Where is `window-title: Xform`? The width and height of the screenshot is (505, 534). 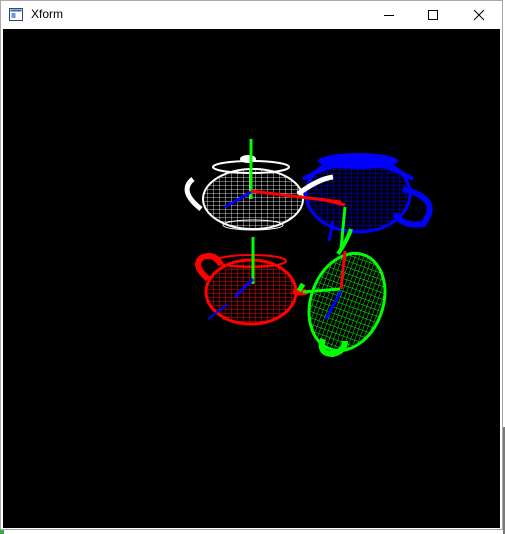
window-title: Xform is located at coordinates (47, 14).